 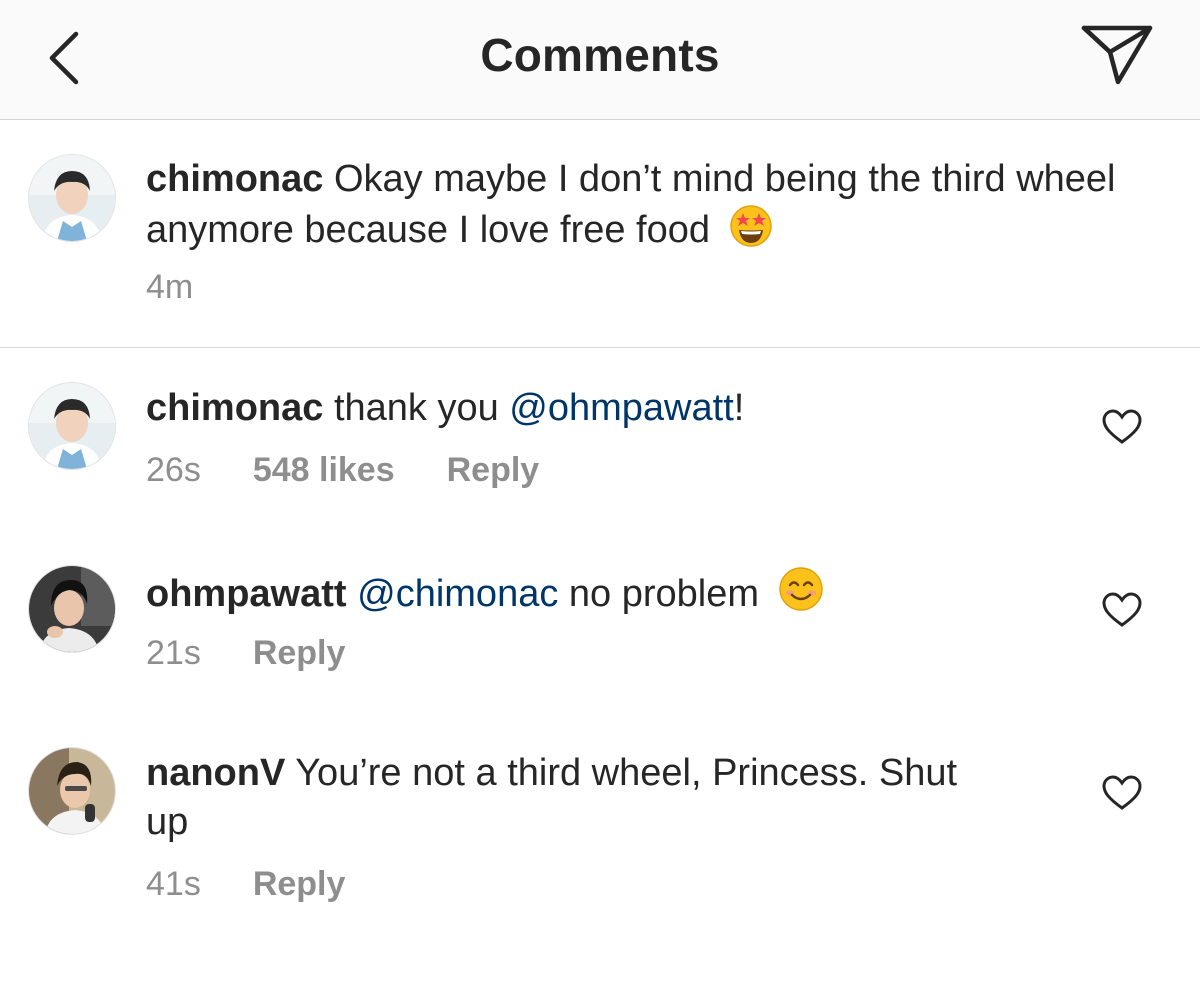 What do you see at coordinates (324, 470) in the screenshot?
I see `likes-count: 548 likes` at bounding box center [324, 470].